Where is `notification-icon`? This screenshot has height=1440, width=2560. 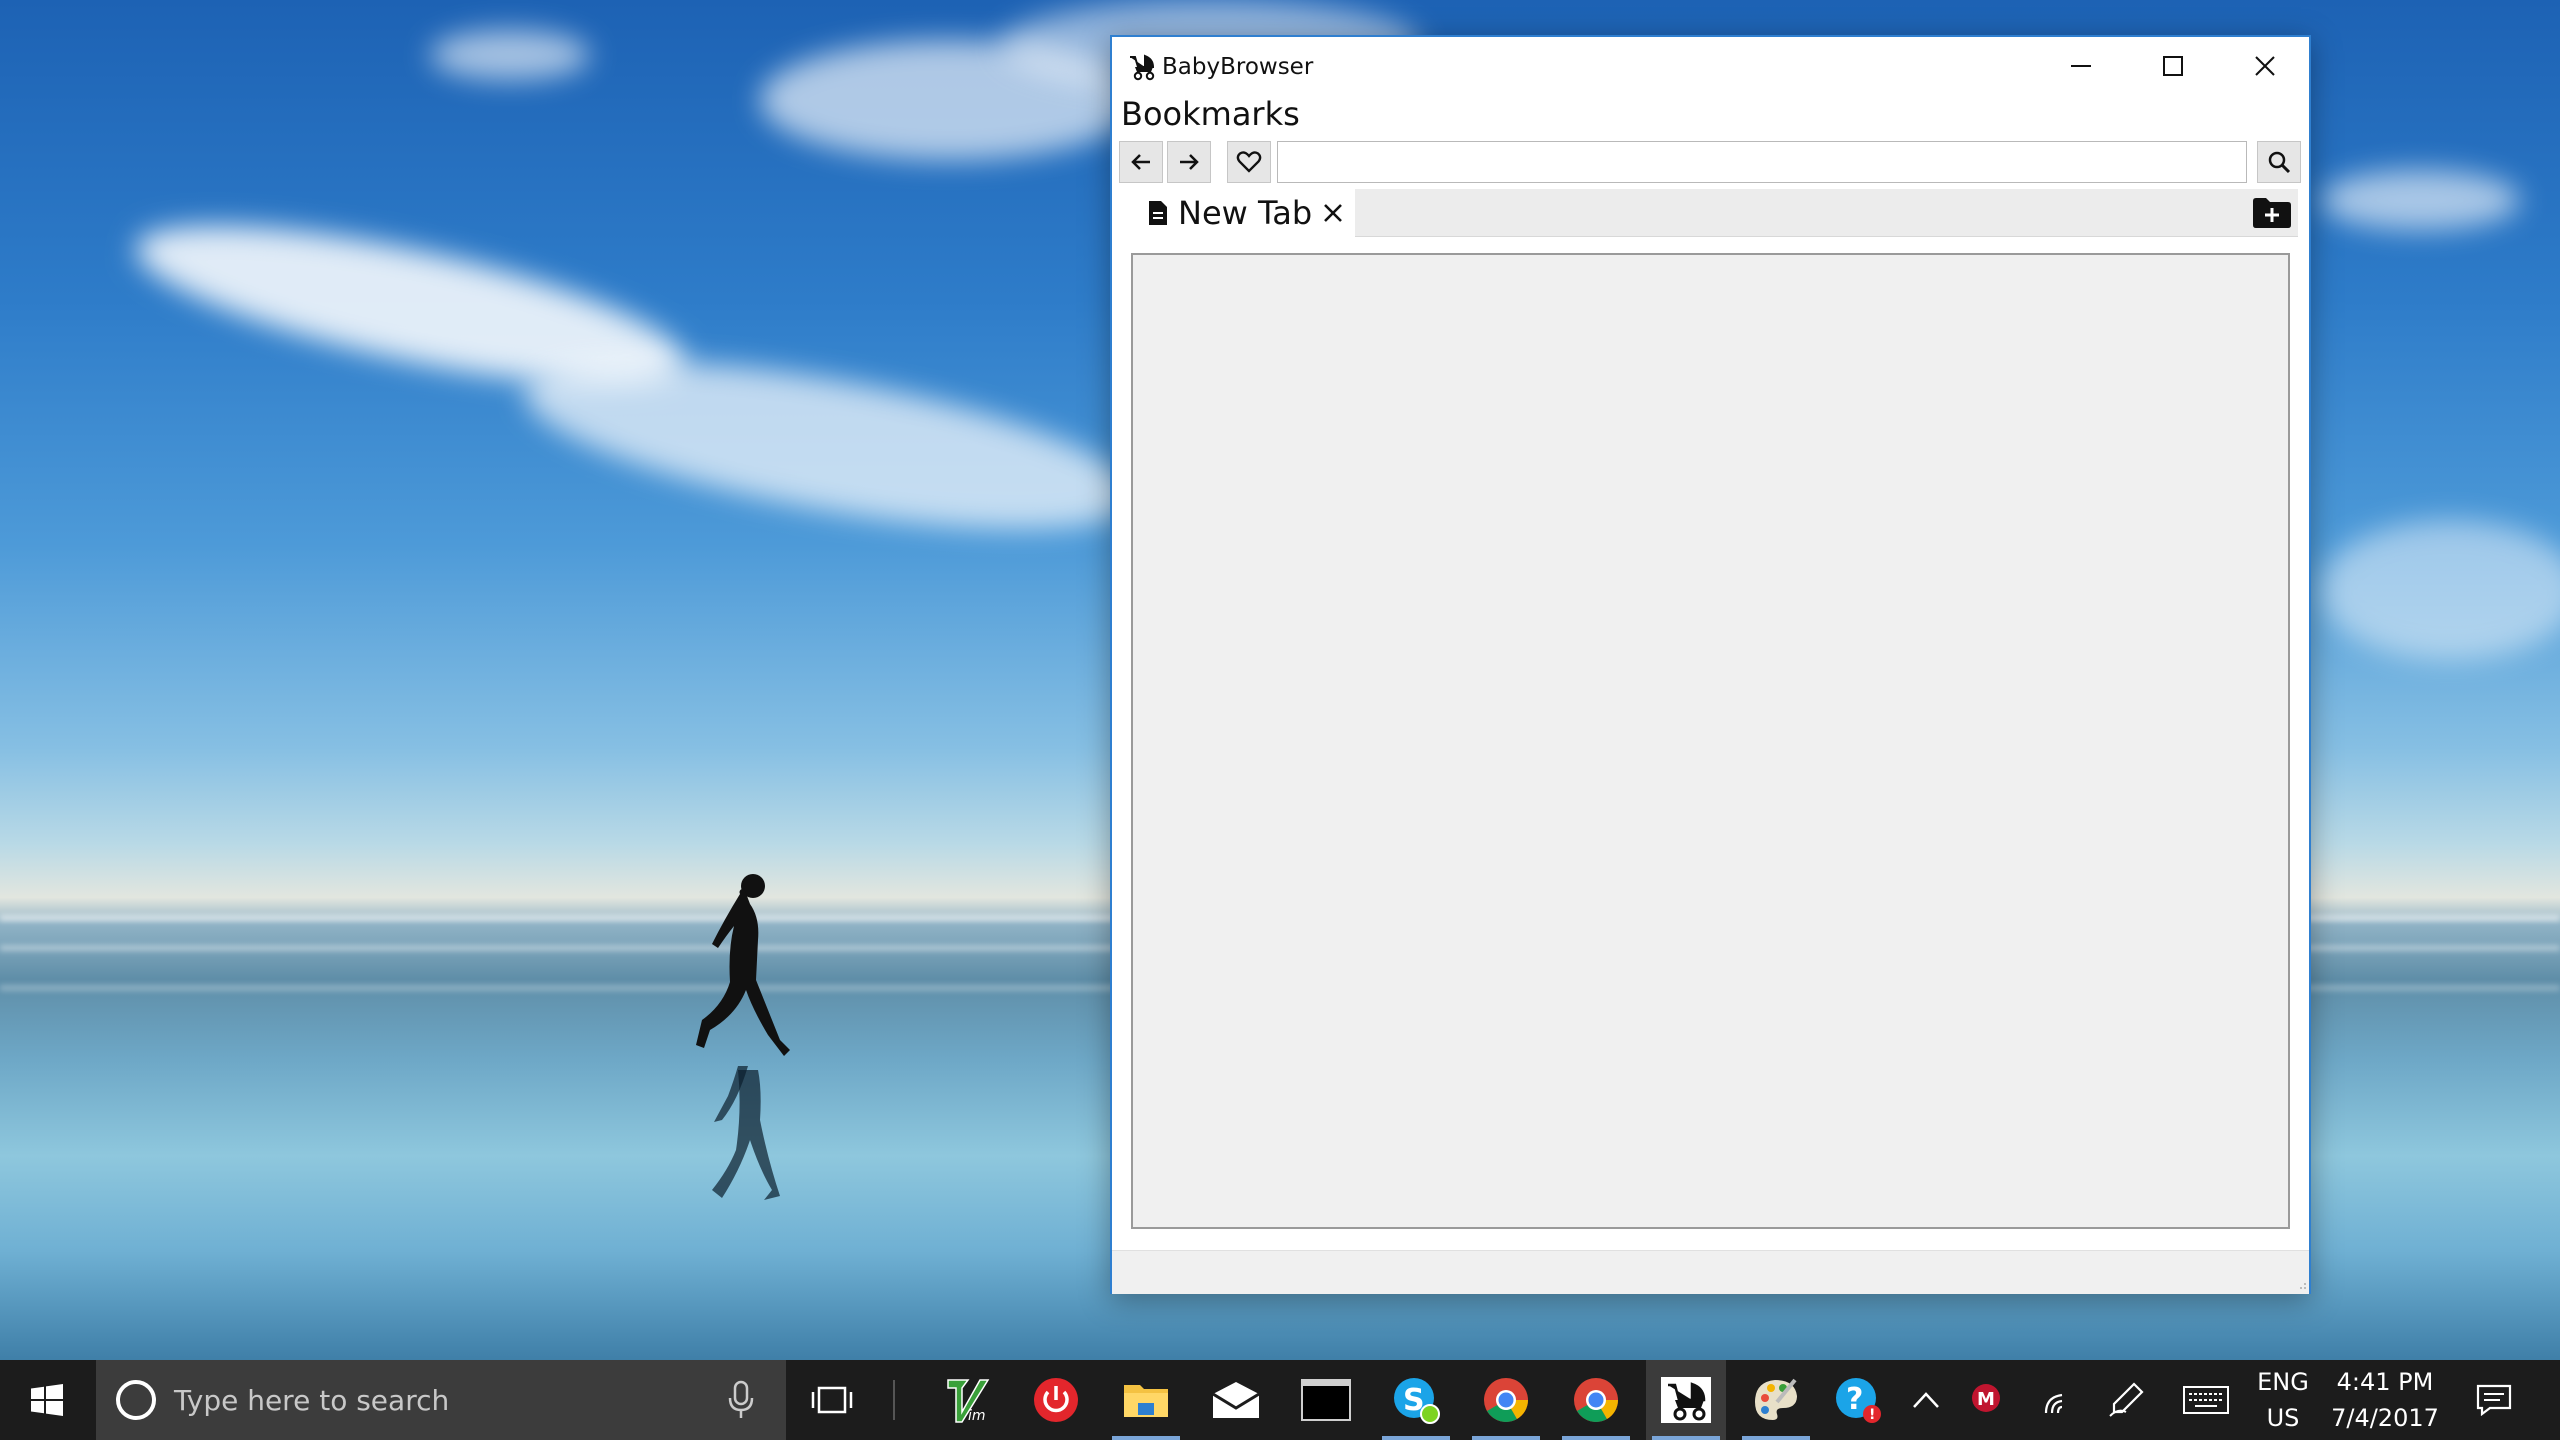
notification-icon is located at coordinates (2494, 1400).